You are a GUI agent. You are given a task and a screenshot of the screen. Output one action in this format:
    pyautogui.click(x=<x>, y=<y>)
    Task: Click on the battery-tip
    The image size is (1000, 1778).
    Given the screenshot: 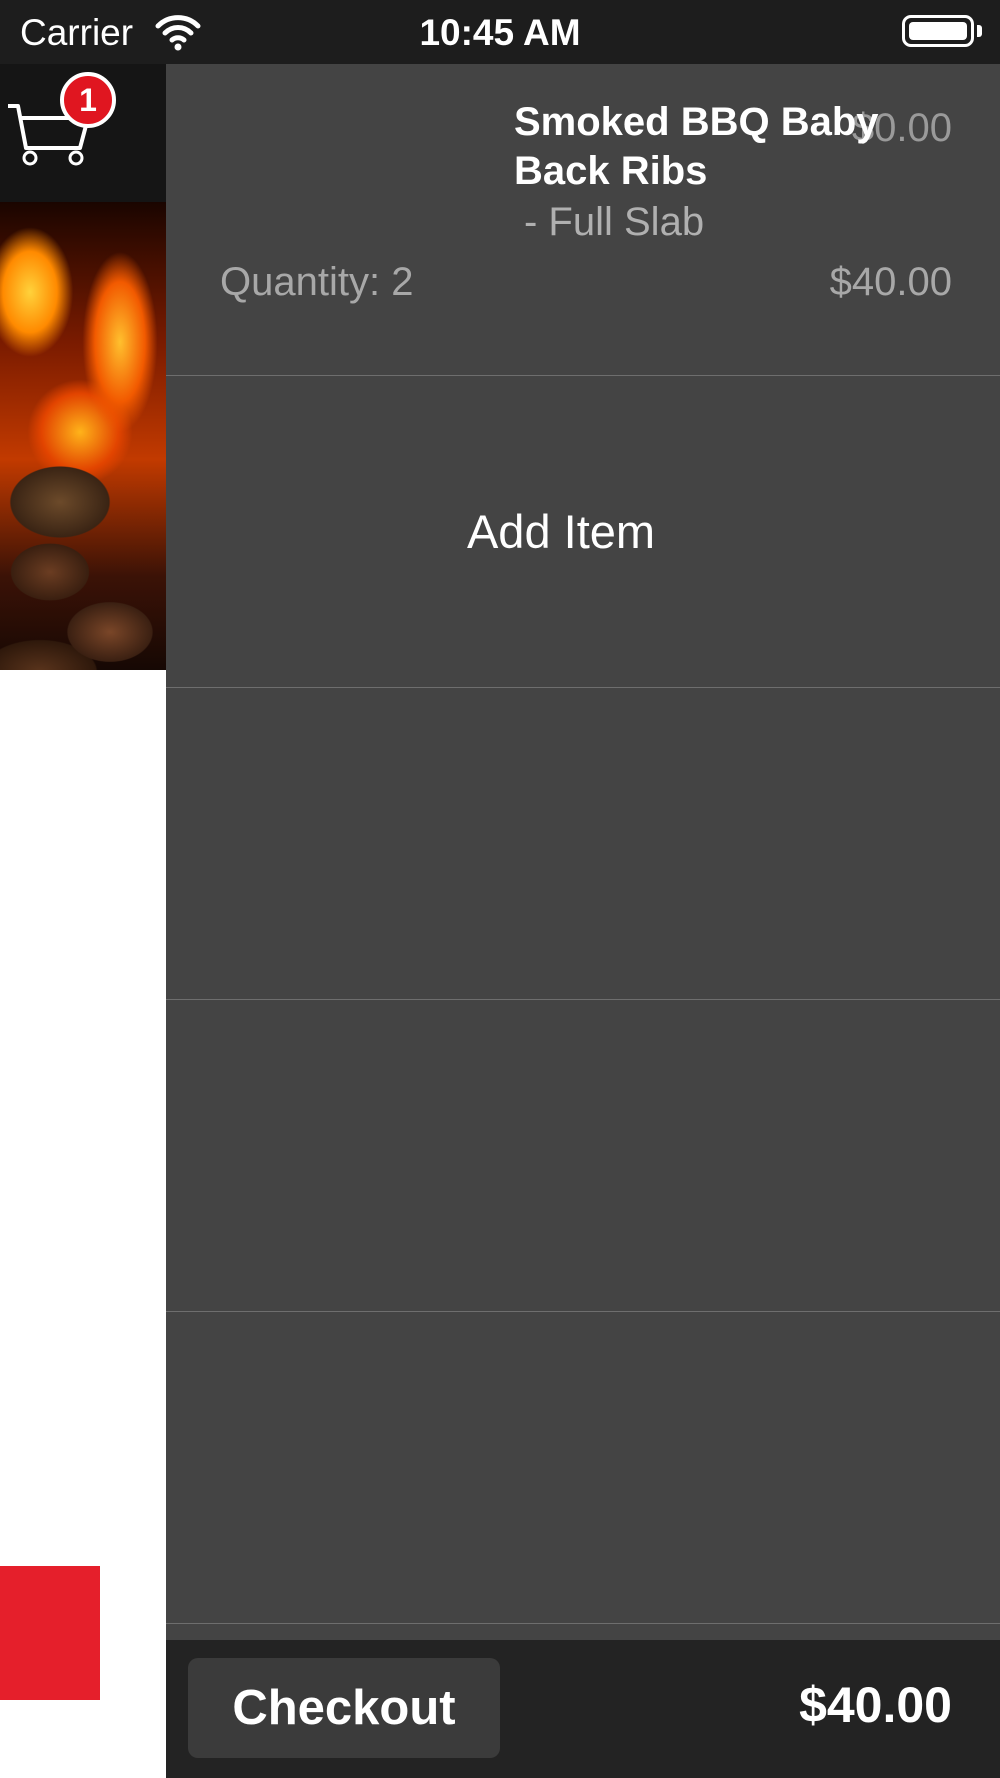 What is the action you would take?
    pyautogui.click(x=979, y=31)
    